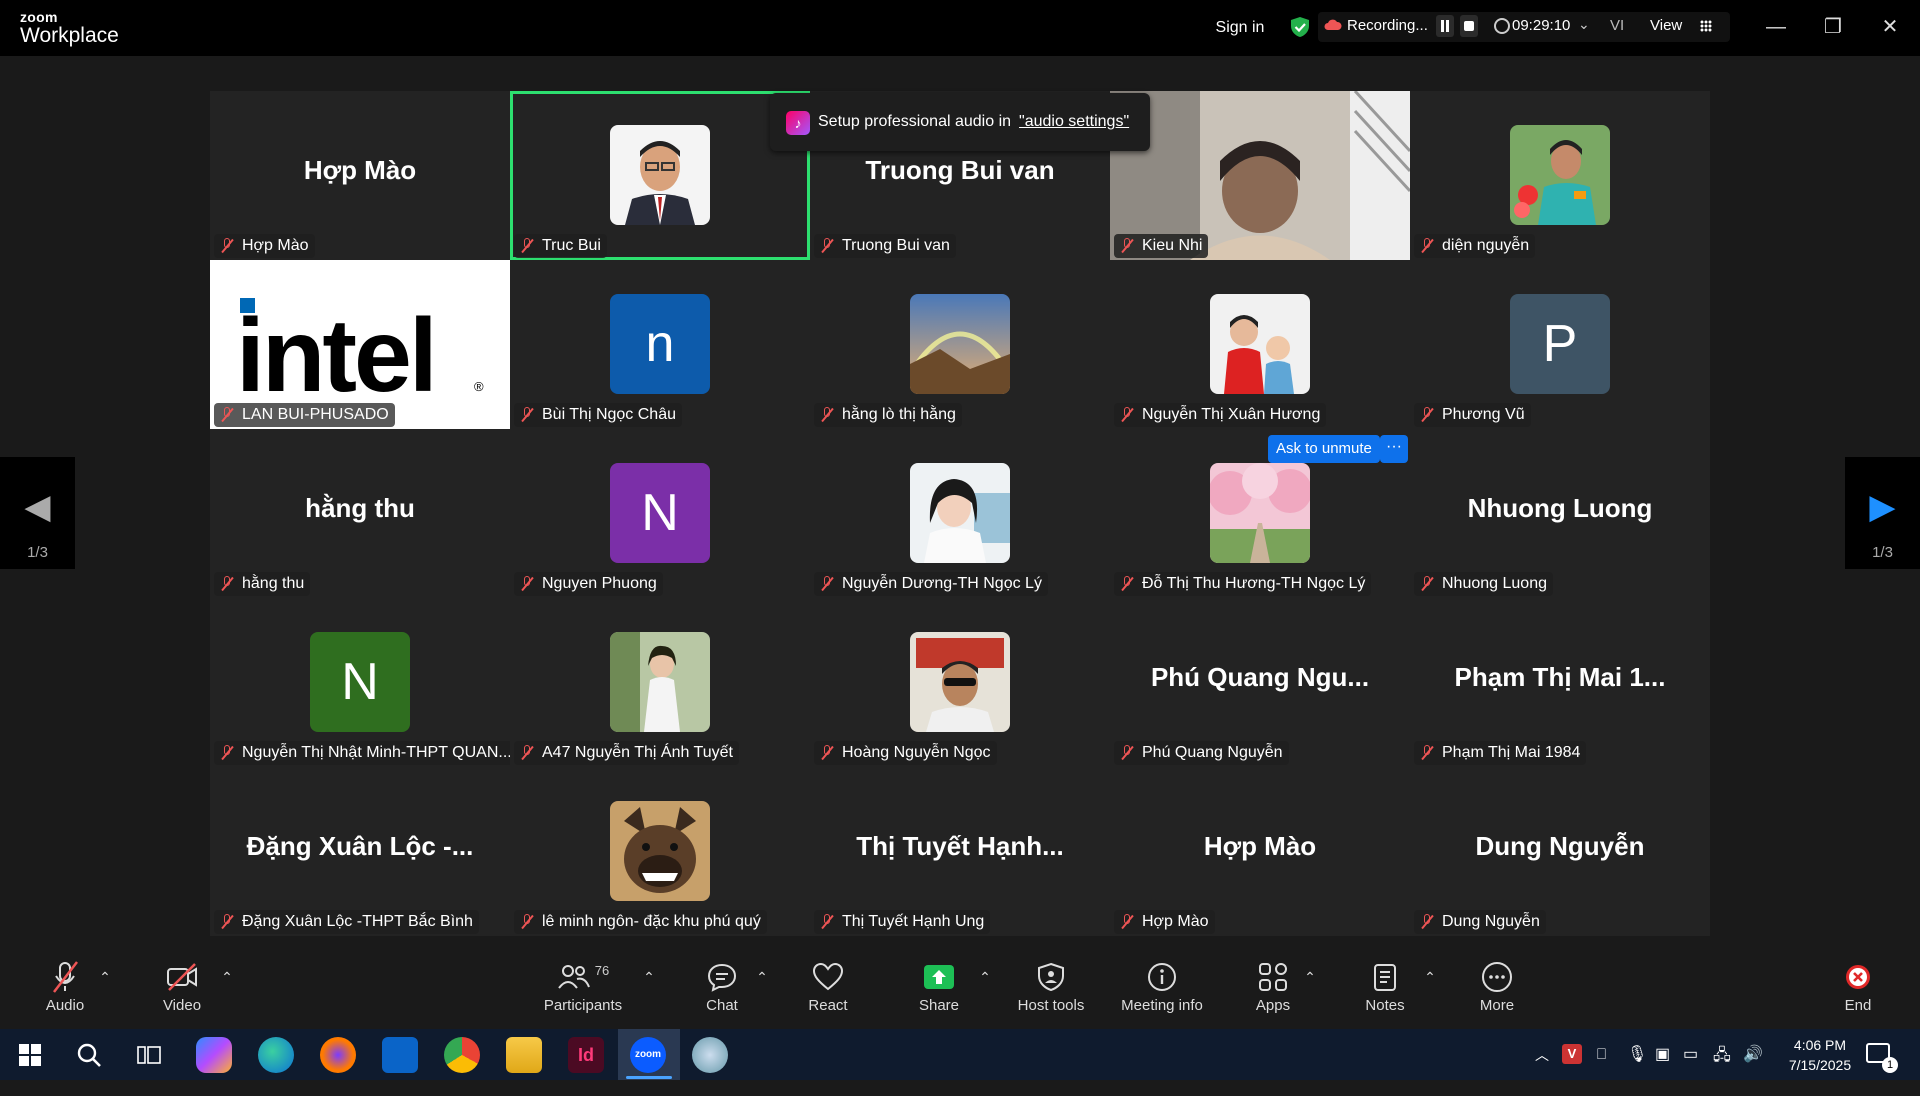 Image resolution: width=1920 pixels, height=1096 pixels. I want to click on meeting-info-button: Meeting info, so click(1162, 992).